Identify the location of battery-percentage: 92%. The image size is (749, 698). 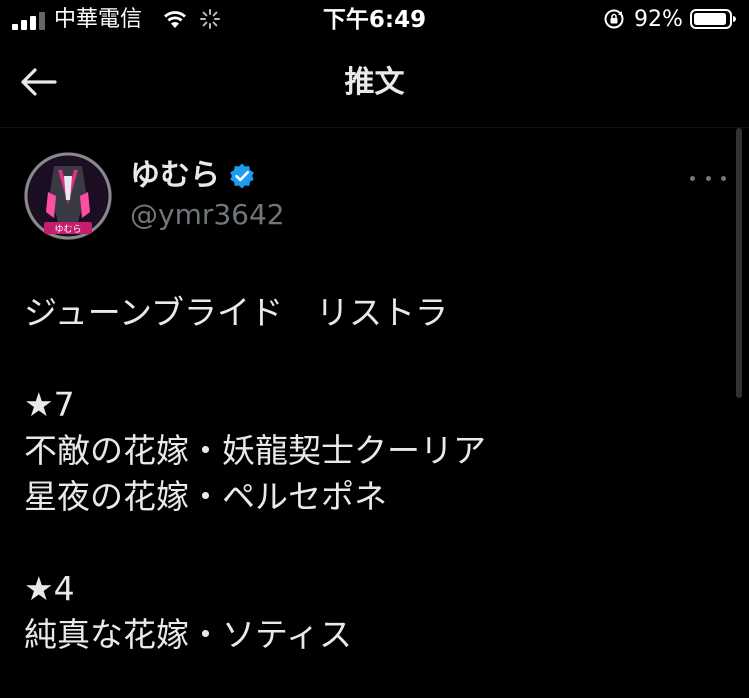
(658, 19).